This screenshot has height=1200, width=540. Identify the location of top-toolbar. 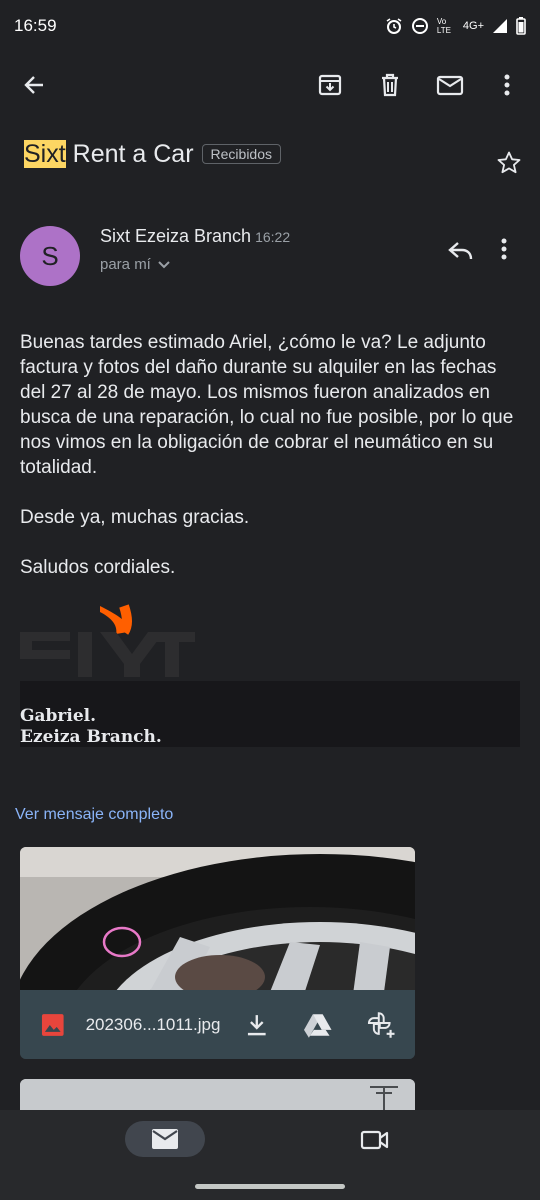
(270, 85).